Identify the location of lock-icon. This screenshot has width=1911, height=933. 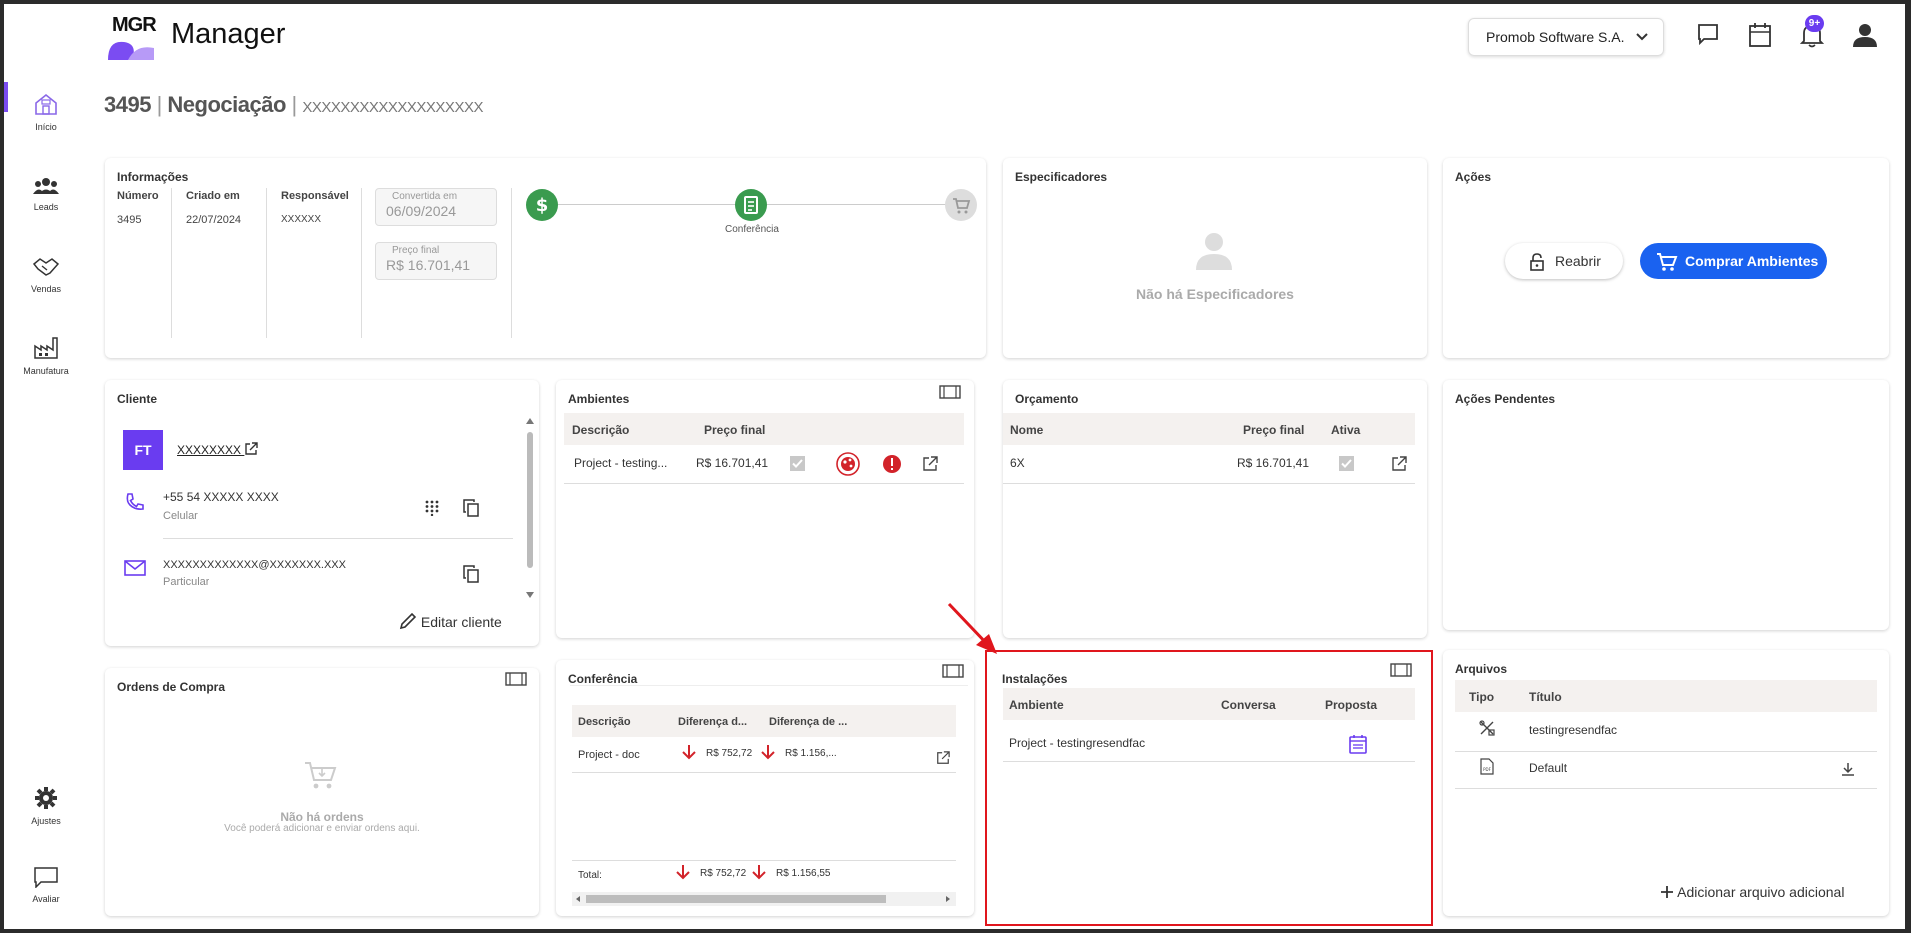
(1537, 262).